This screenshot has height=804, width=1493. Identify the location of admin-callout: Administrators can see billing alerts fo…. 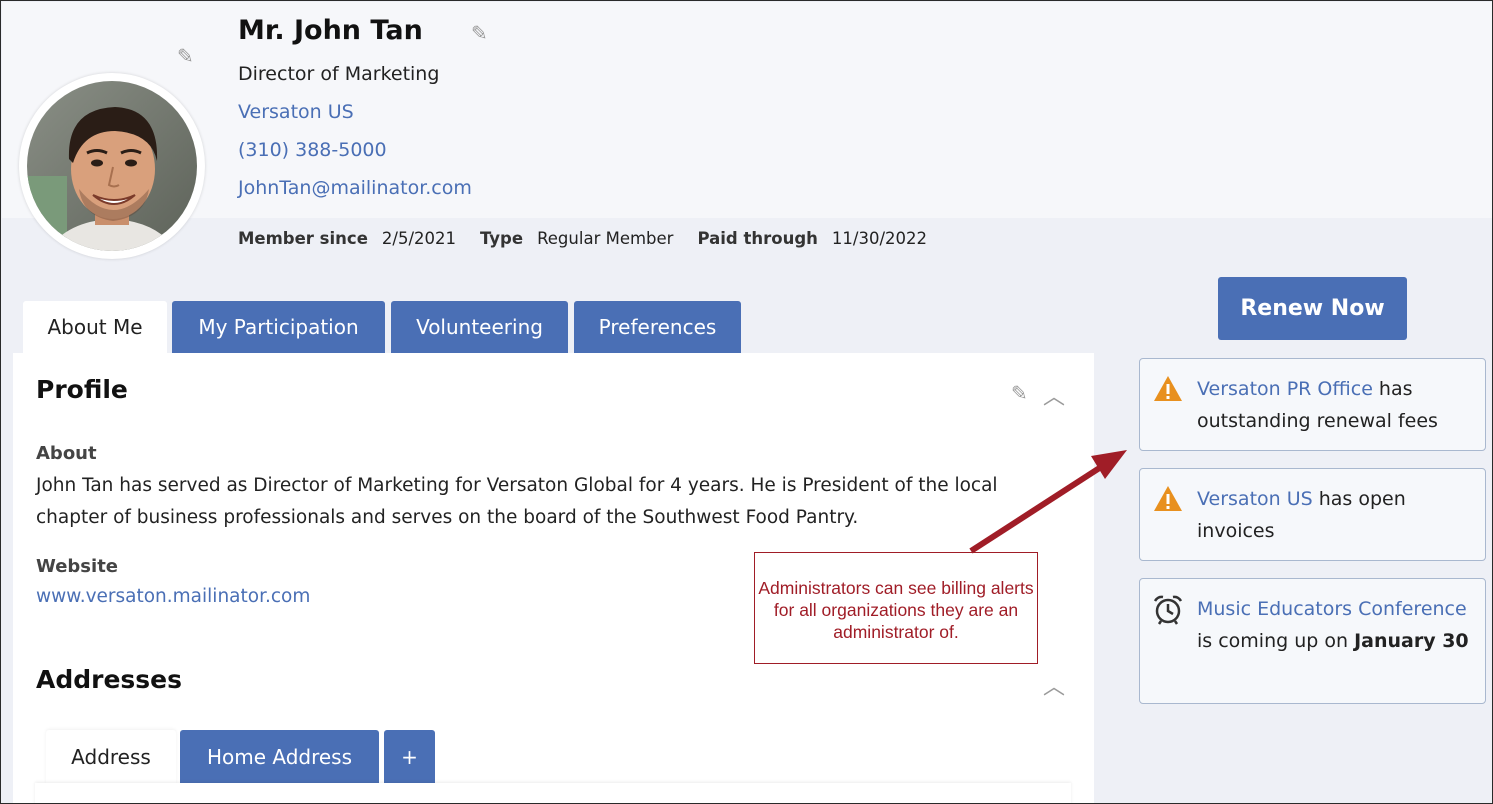
(896, 608).